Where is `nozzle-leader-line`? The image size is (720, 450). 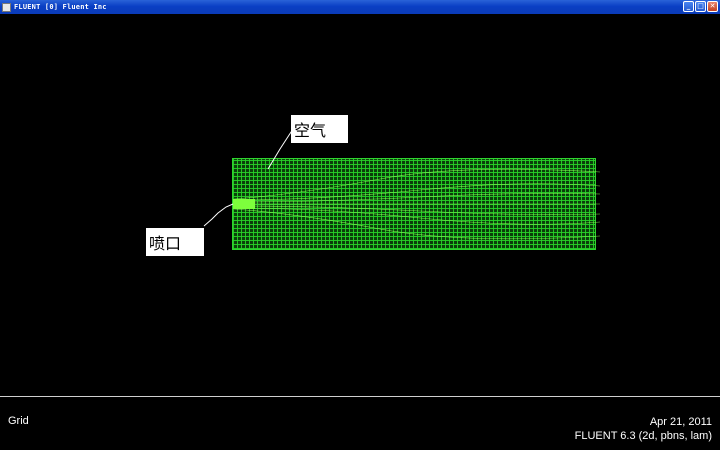 nozzle-leader-line is located at coordinates (218, 215).